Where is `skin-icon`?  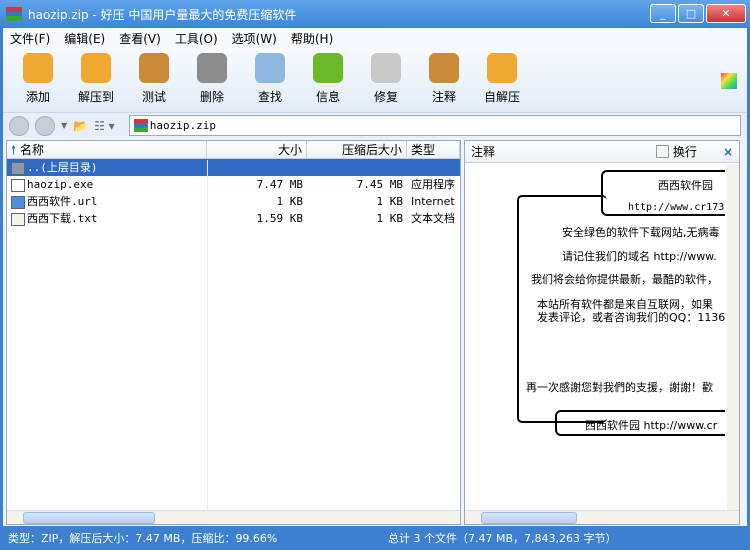 skin-icon is located at coordinates (729, 81).